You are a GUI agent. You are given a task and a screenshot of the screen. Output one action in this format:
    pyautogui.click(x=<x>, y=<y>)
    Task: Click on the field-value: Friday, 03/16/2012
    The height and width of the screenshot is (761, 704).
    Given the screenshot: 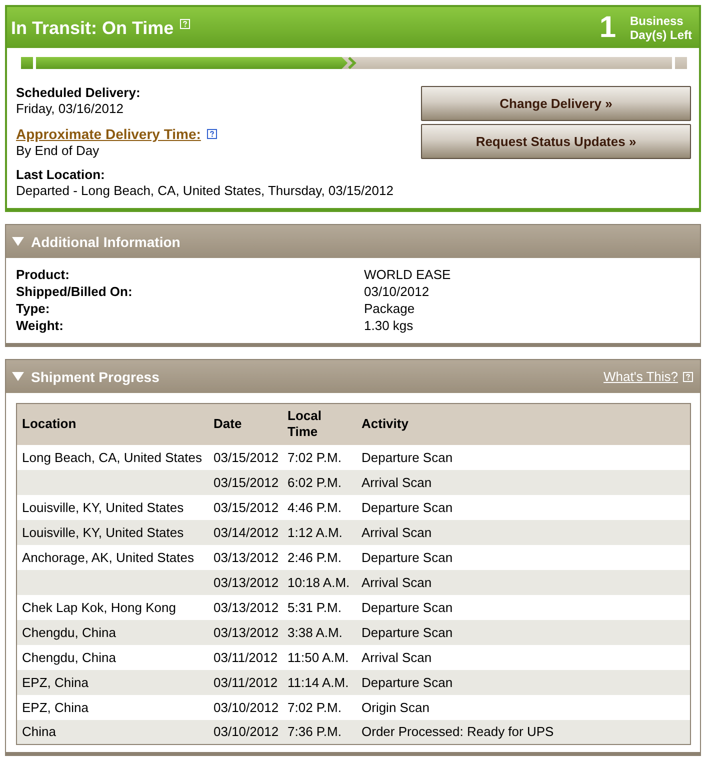 What is the action you would take?
    pyautogui.click(x=70, y=109)
    